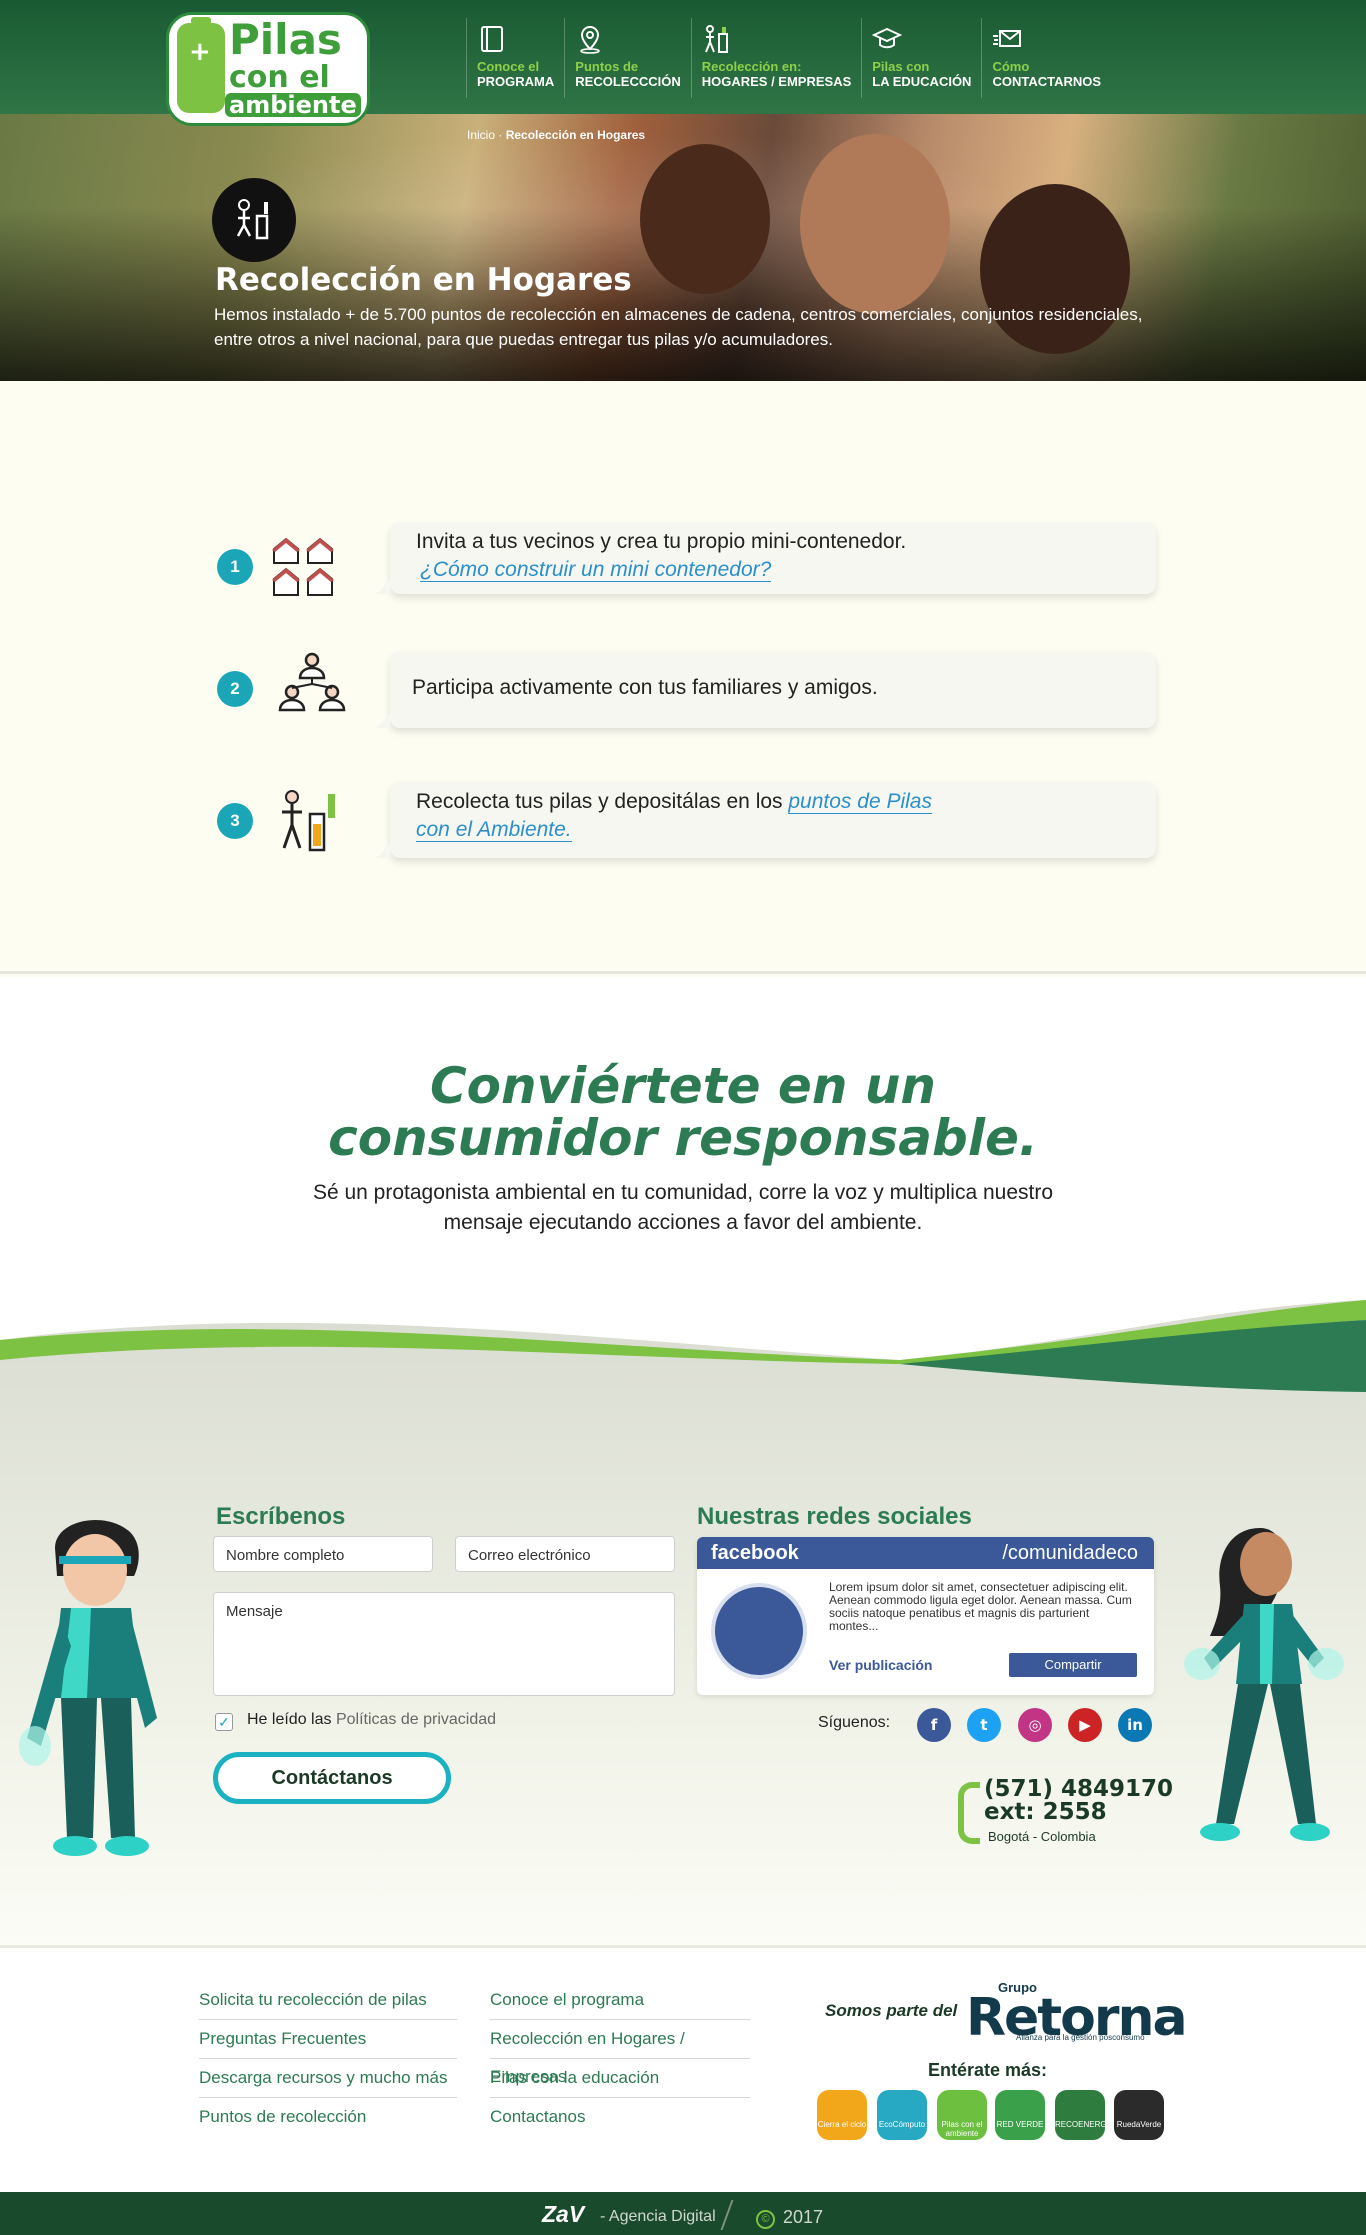 The image size is (1366, 2235). What do you see at coordinates (88, 1688) in the screenshot?
I see `boy-mascot` at bounding box center [88, 1688].